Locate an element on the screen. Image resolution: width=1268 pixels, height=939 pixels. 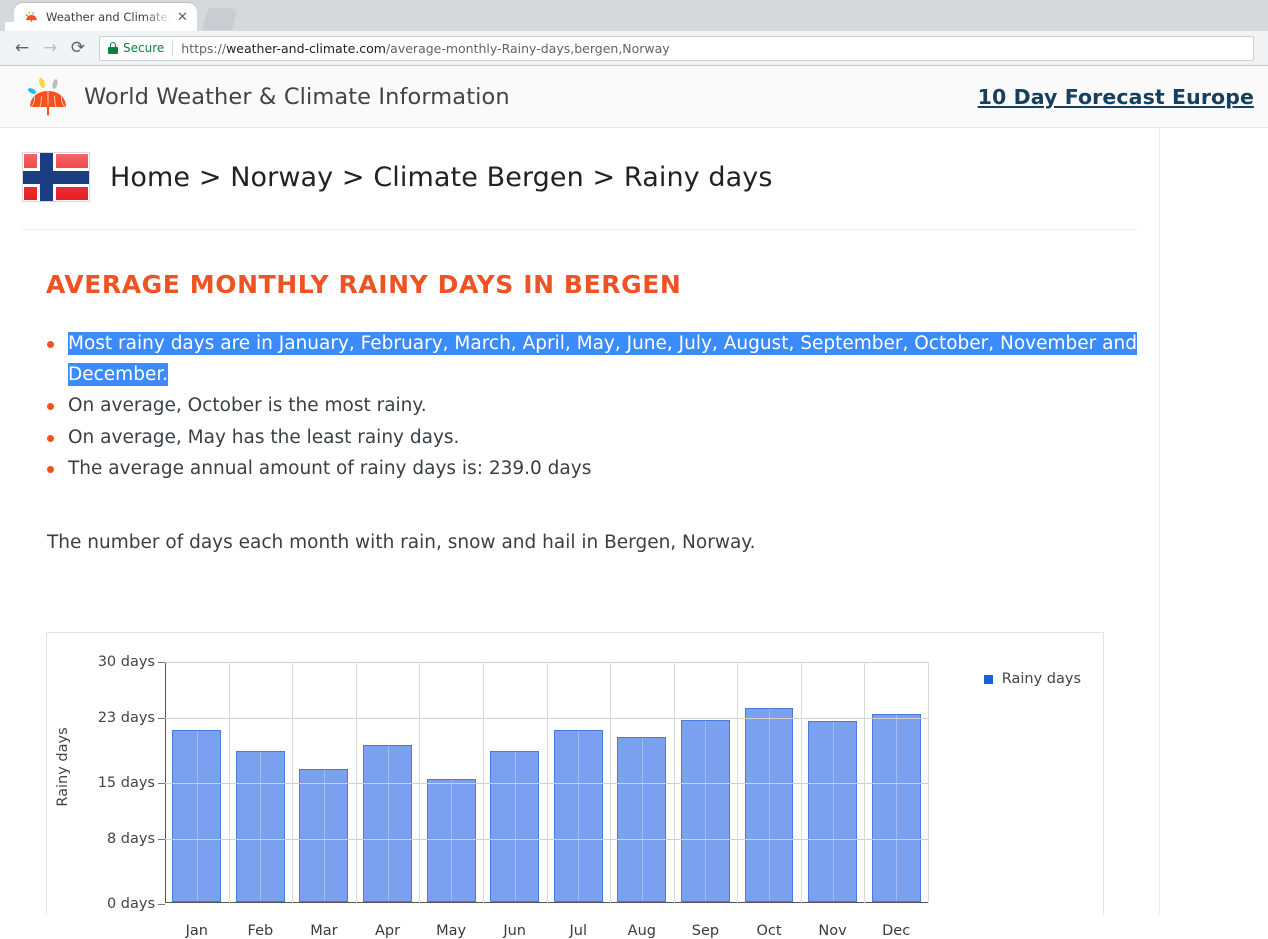
chart-y-axis-title: Rainy days is located at coordinates (63, 767).